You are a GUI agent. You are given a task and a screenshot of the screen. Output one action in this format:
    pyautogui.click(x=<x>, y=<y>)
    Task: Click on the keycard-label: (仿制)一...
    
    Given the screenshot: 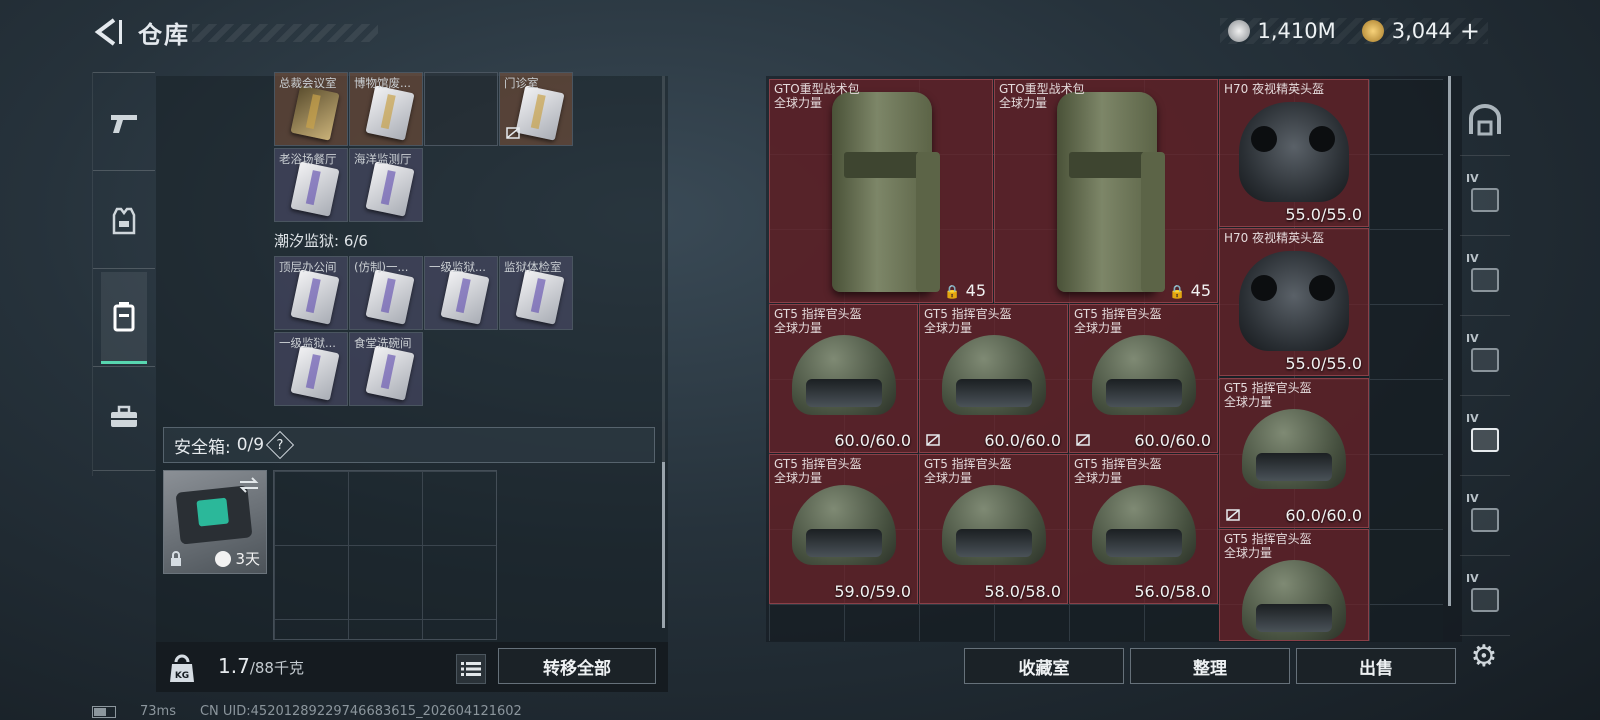 What is the action you would take?
    pyautogui.click(x=381, y=267)
    